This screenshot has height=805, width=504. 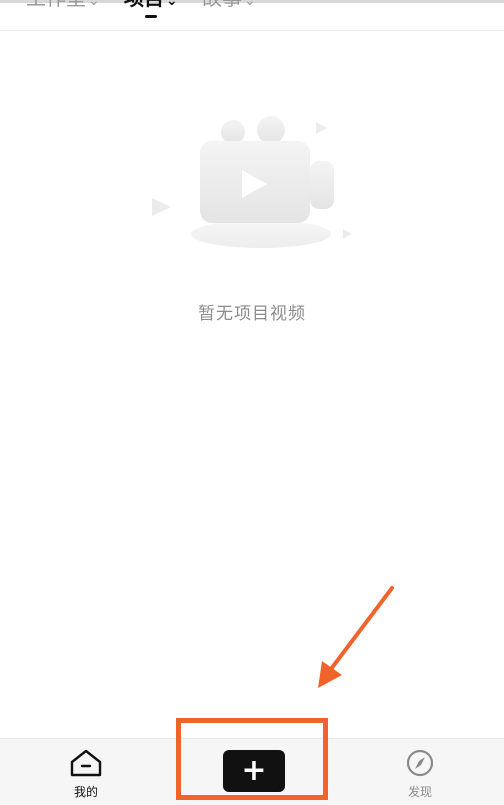 I want to click on active-tab-indicator, so click(x=151, y=16).